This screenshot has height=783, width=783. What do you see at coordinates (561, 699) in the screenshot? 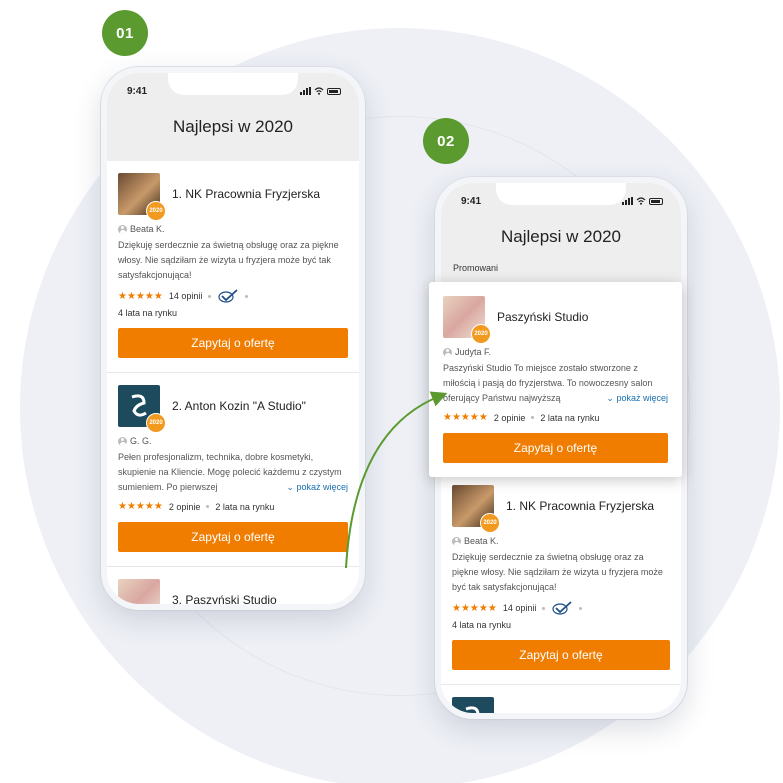
I see `list-item: 2020 2. Anton Kozin "A Studio"` at bounding box center [561, 699].